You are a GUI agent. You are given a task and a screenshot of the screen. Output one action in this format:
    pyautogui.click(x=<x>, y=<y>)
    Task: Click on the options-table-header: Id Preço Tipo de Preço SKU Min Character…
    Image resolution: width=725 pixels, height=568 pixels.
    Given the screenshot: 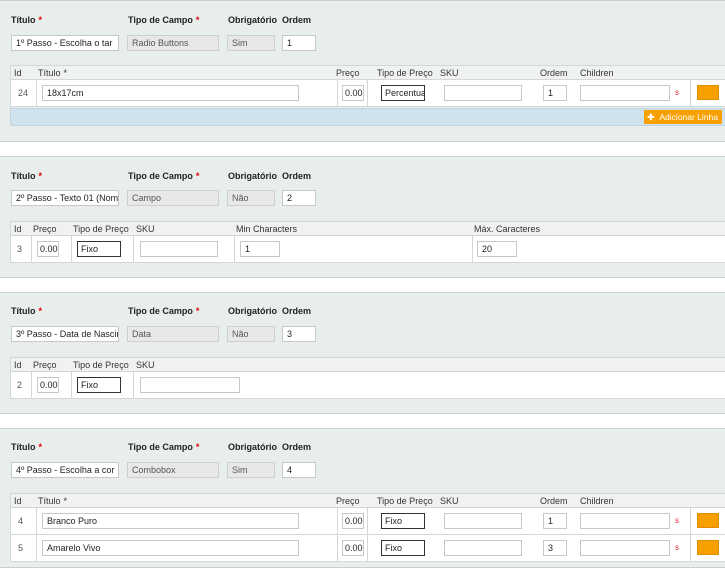 What is the action you would take?
    pyautogui.click(x=367, y=228)
    